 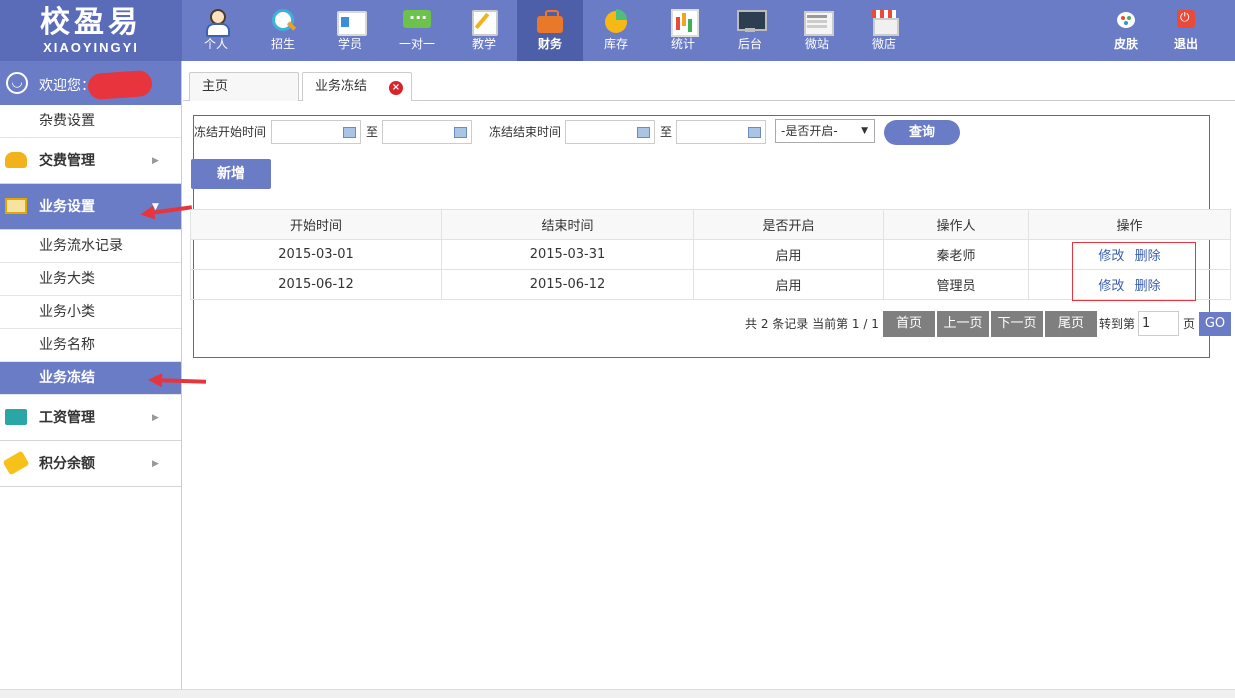 What do you see at coordinates (67, 464) in the screenshot?
I see `sidebar-group-label: 积分余额` at bounding box center [67, 464].